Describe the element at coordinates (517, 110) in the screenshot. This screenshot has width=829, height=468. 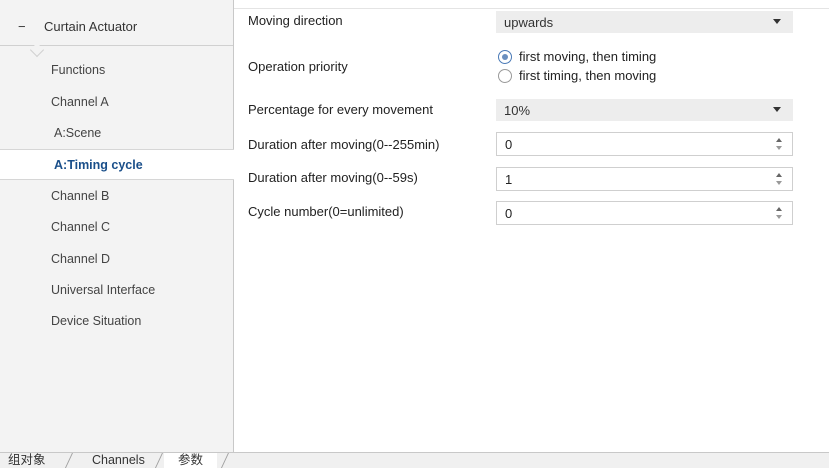
I see `percentage-value: 10%` at that location.